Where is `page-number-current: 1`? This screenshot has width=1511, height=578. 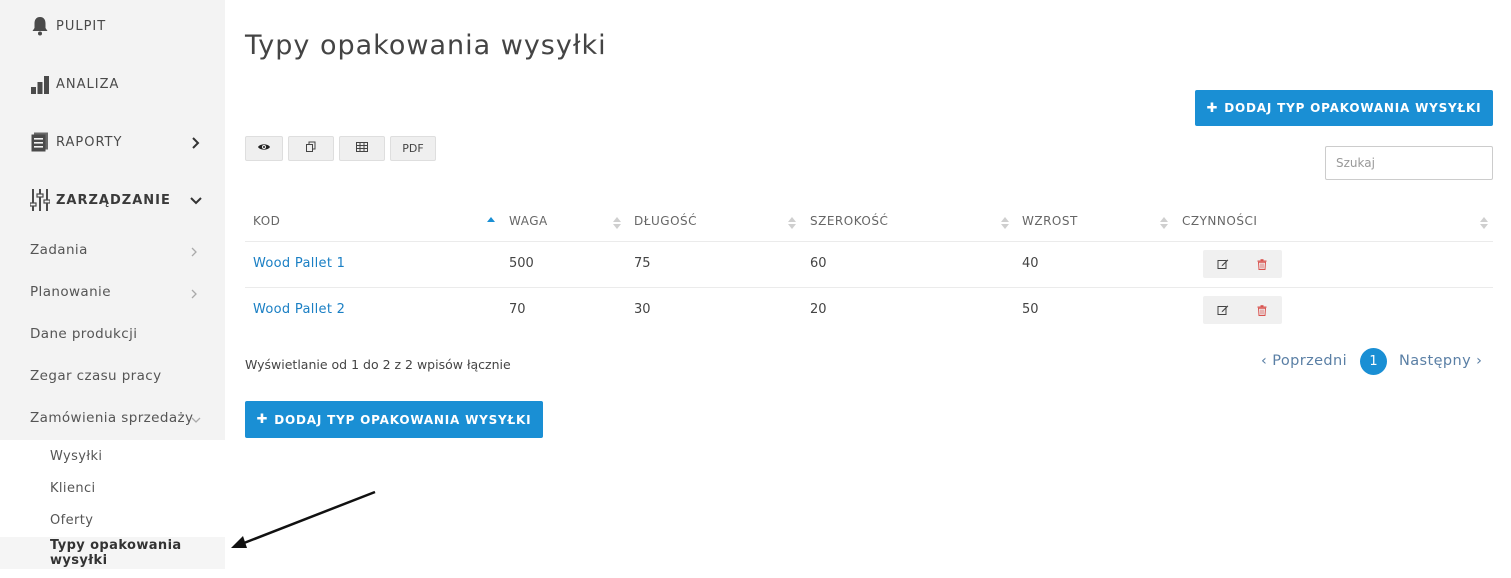
page-number-current: 1 is located at coordinates (1373, 361).